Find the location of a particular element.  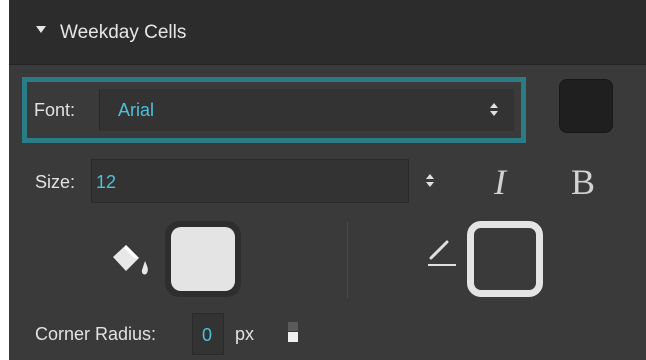

font-label: Font: is located at coordinates (55, 110).